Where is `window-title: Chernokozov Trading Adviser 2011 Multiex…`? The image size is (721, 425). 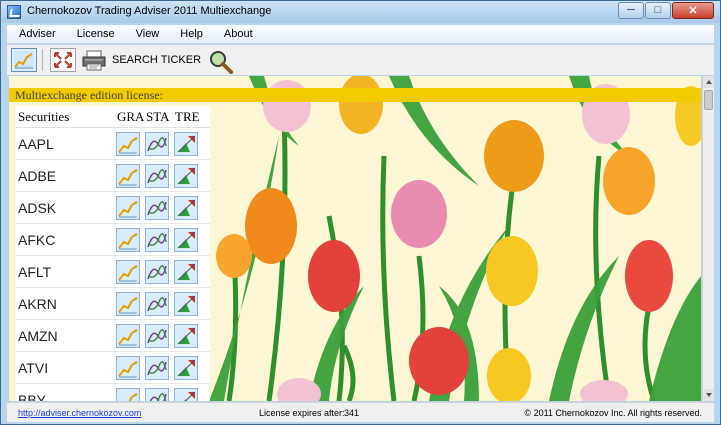 window-title: Chernokozov Trading Adviser 2011 Multiex… is located at coordinates (149, 11).